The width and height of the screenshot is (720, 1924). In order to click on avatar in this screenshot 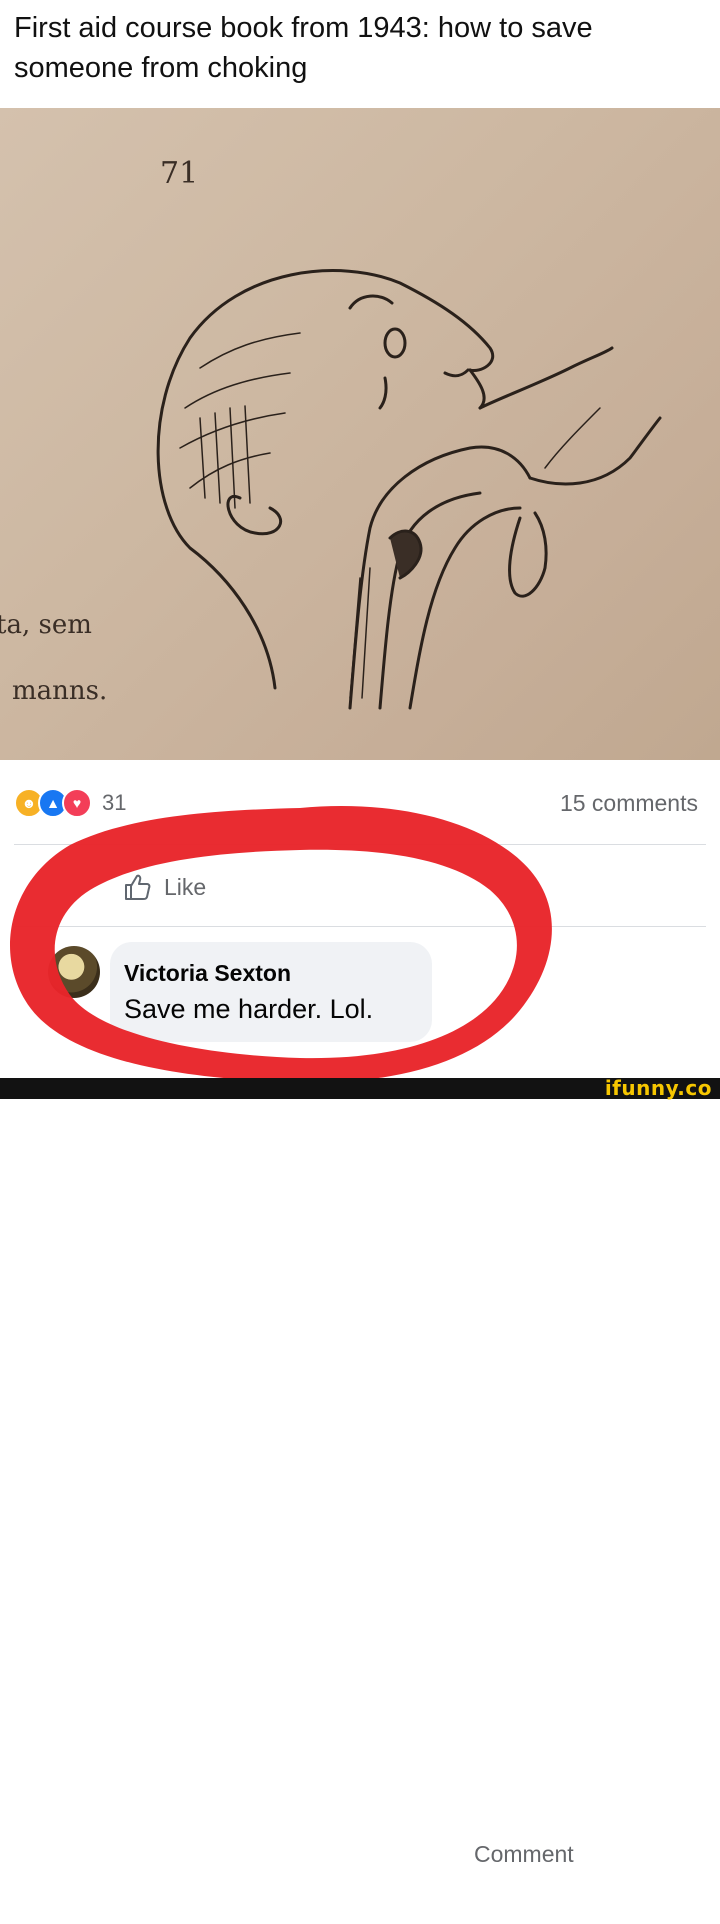, I will do `click(74, 972)`.